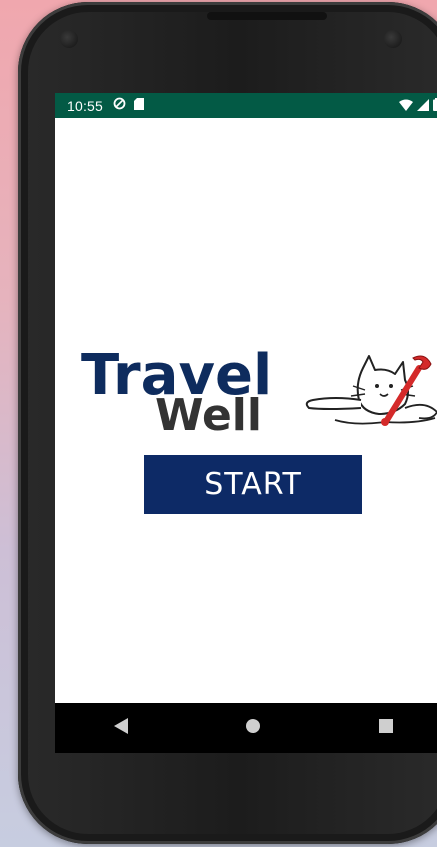  I want to click on recents-button, so click(386, 728).